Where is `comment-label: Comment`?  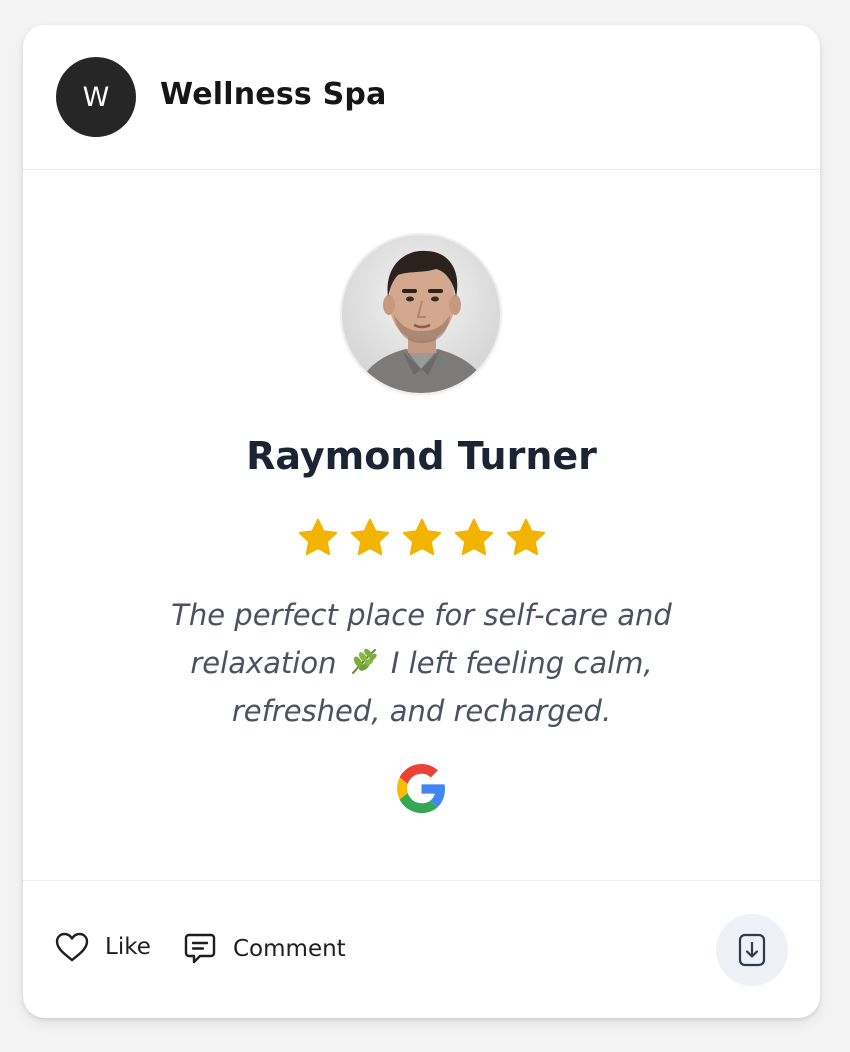
comment-label: Comment is located at coordinates (289, 949).